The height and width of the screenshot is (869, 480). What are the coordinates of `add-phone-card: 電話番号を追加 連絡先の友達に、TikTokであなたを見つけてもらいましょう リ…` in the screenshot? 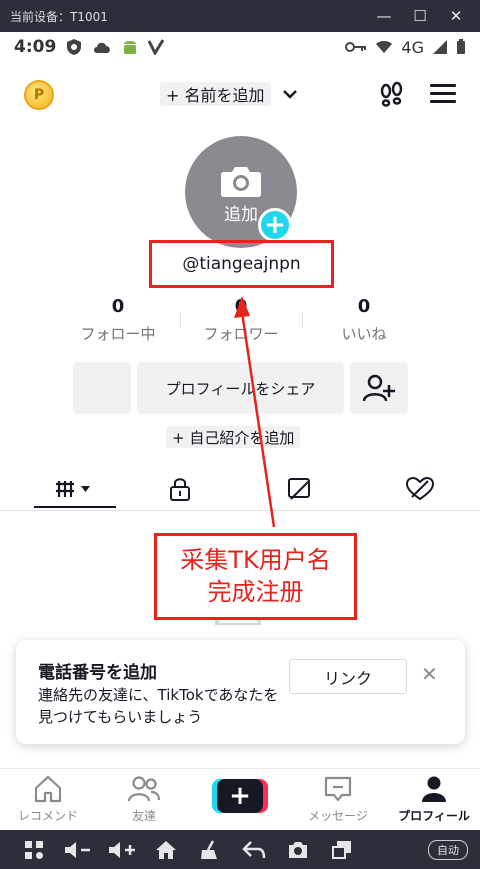 It's located at (240, 692).